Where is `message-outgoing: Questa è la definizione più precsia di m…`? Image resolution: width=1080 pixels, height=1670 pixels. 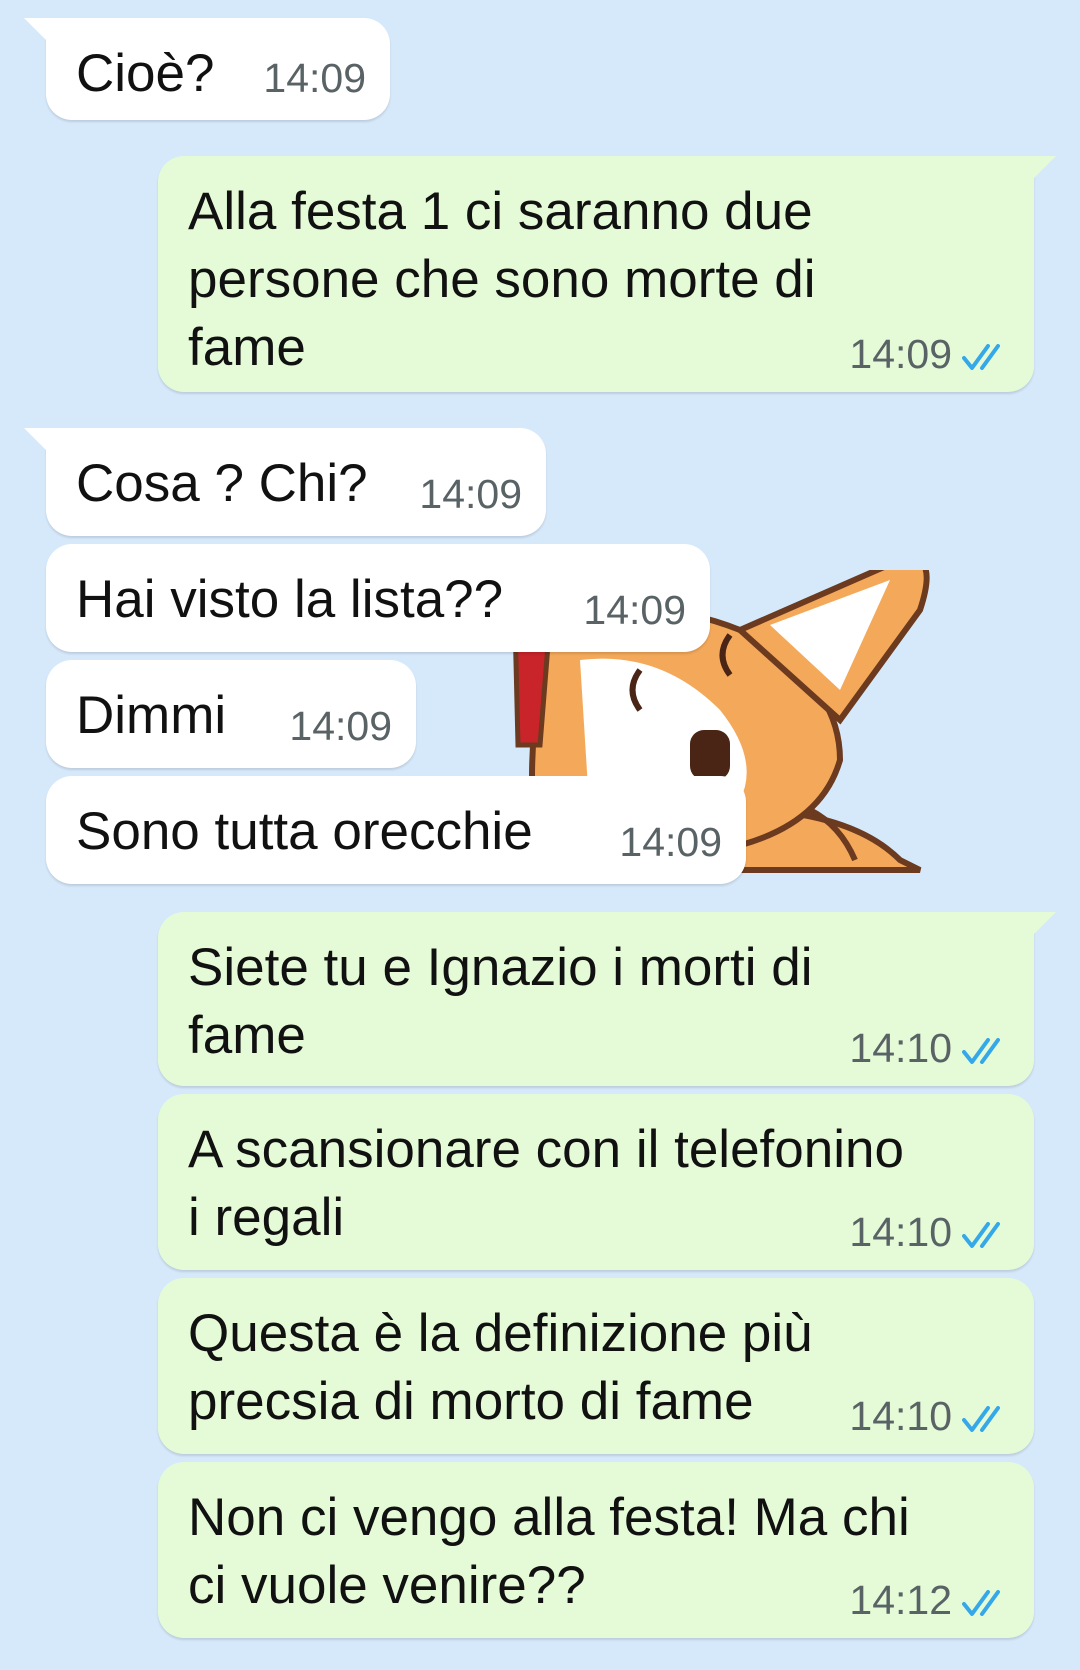 message-outgoing: Questa è la definizione più precsia di m… is located at coordinates (596, 1366).